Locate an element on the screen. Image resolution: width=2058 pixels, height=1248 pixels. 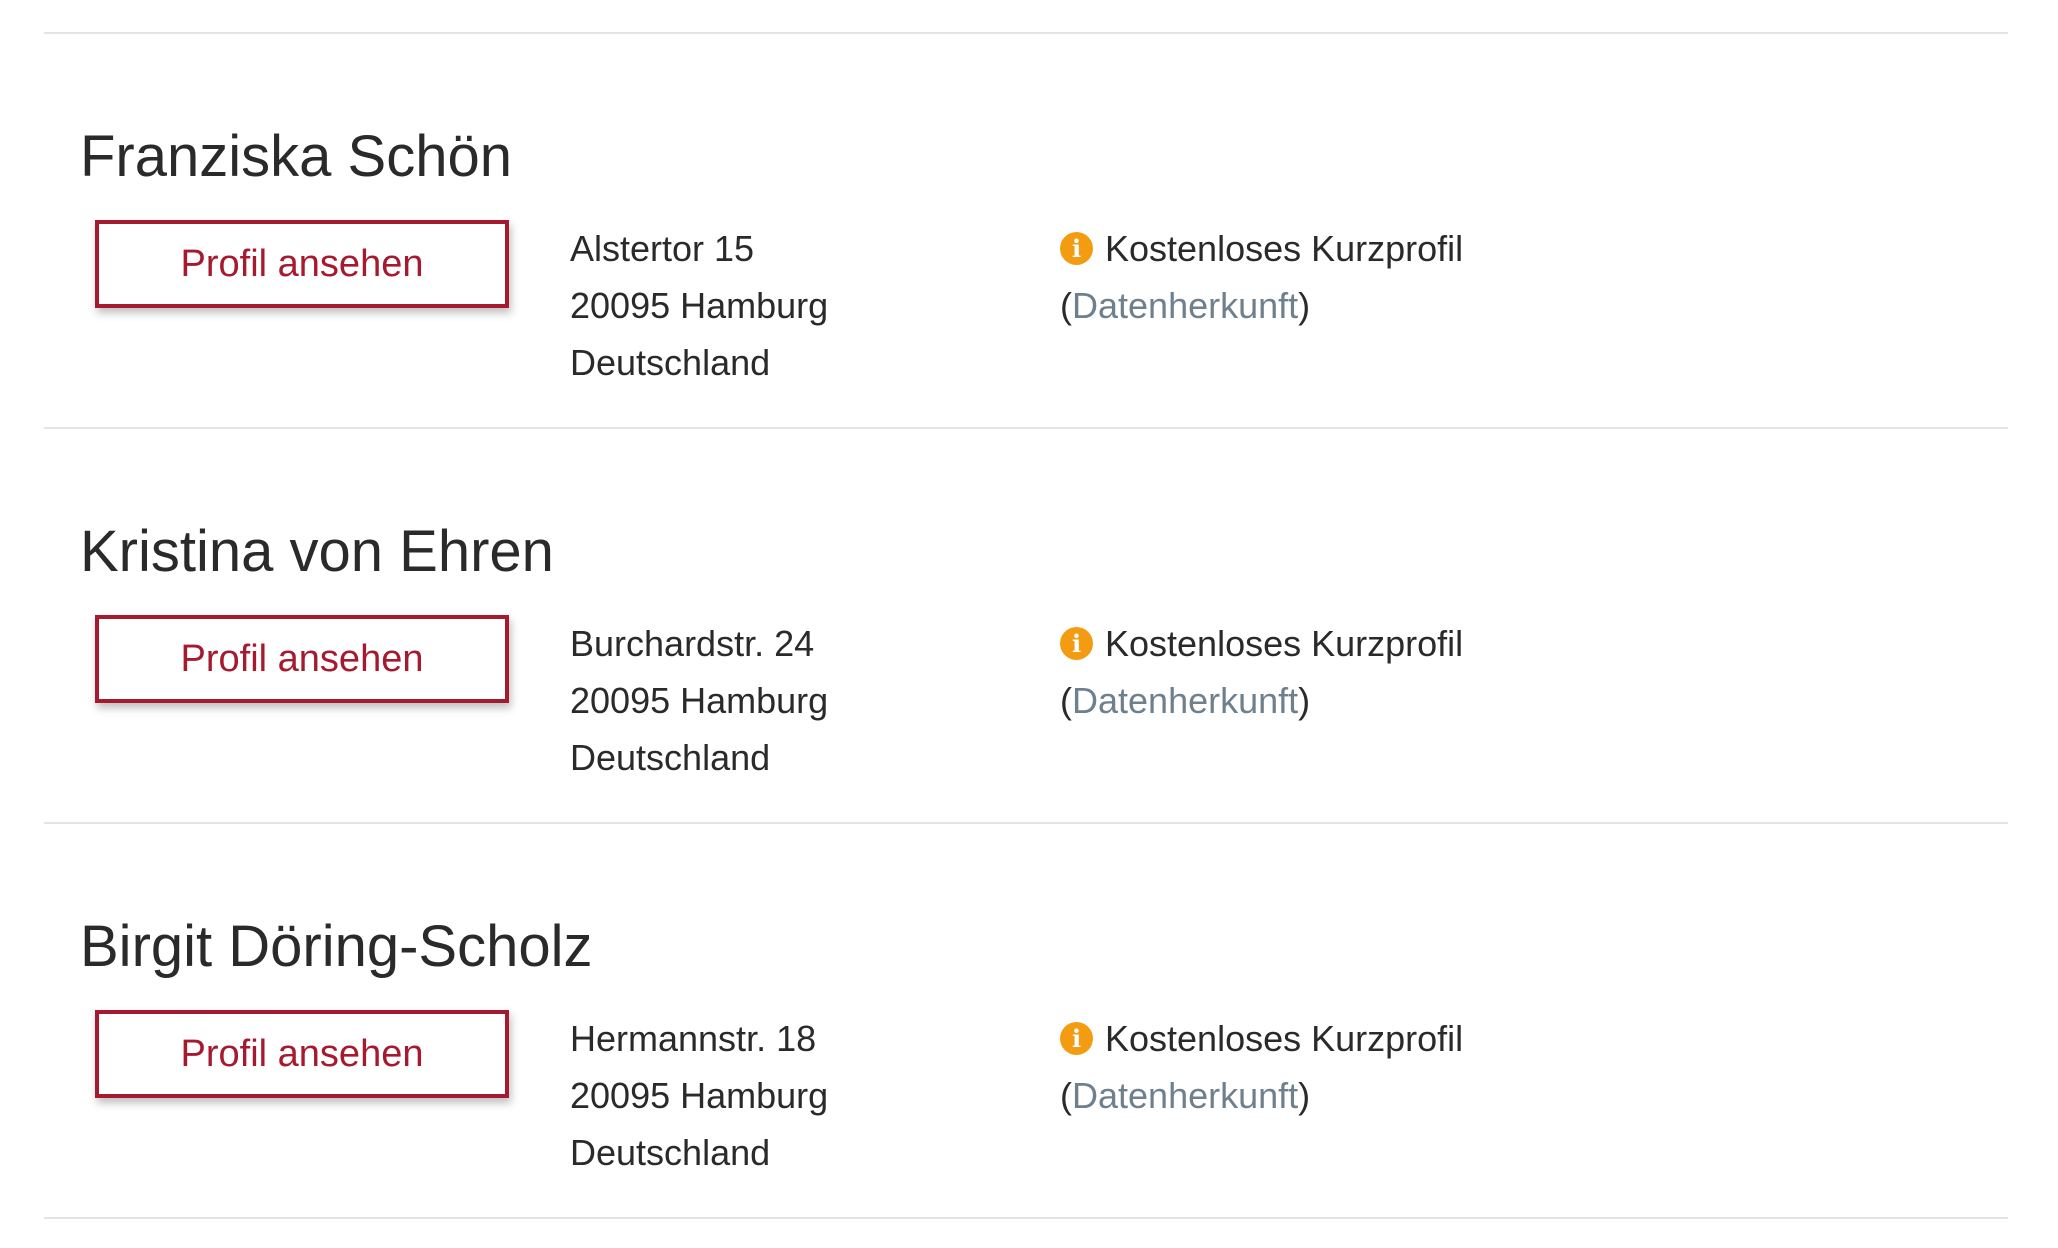
address-street: Burchardstr. 24 is located at coordinates (692, 643).